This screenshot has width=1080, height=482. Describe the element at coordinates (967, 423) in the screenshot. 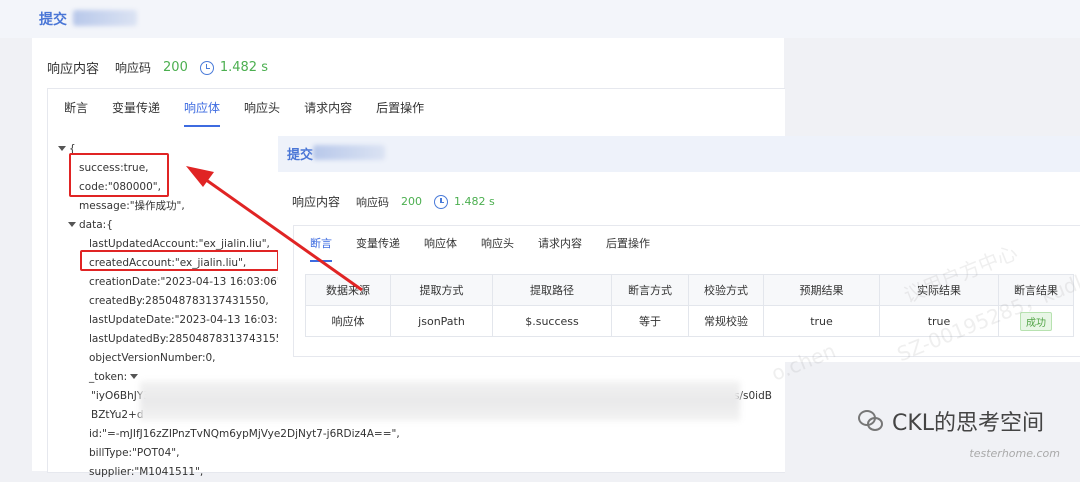

I see `brand-name: CKL的思考空间` at that location.